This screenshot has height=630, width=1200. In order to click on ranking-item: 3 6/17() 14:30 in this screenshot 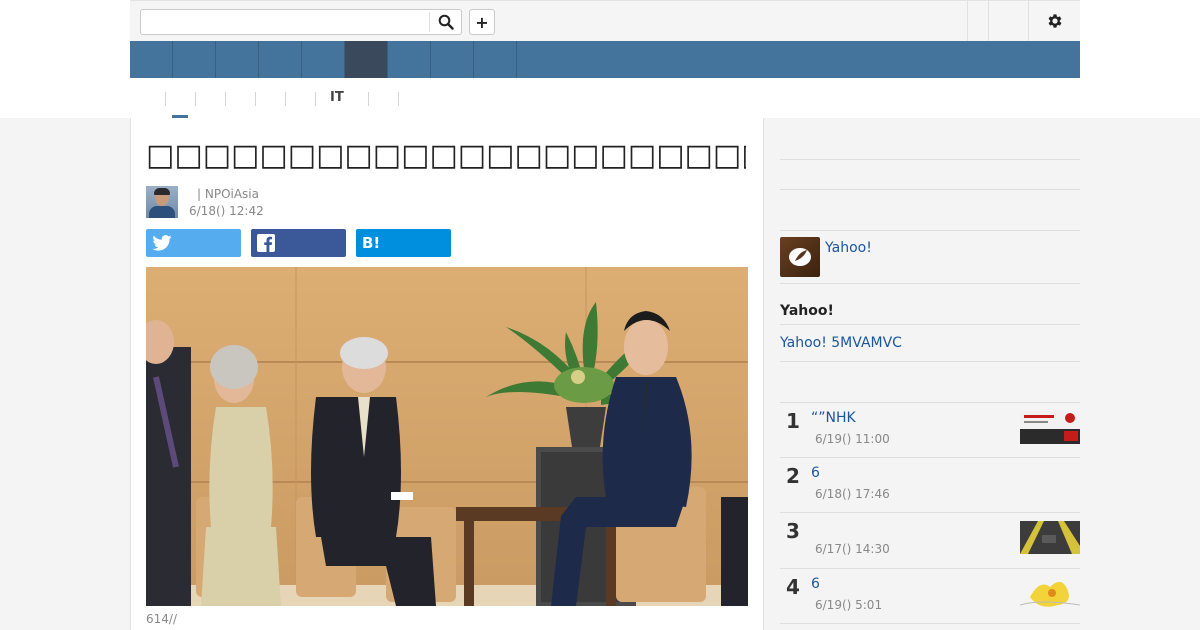, I will do `click(930, 539)`.